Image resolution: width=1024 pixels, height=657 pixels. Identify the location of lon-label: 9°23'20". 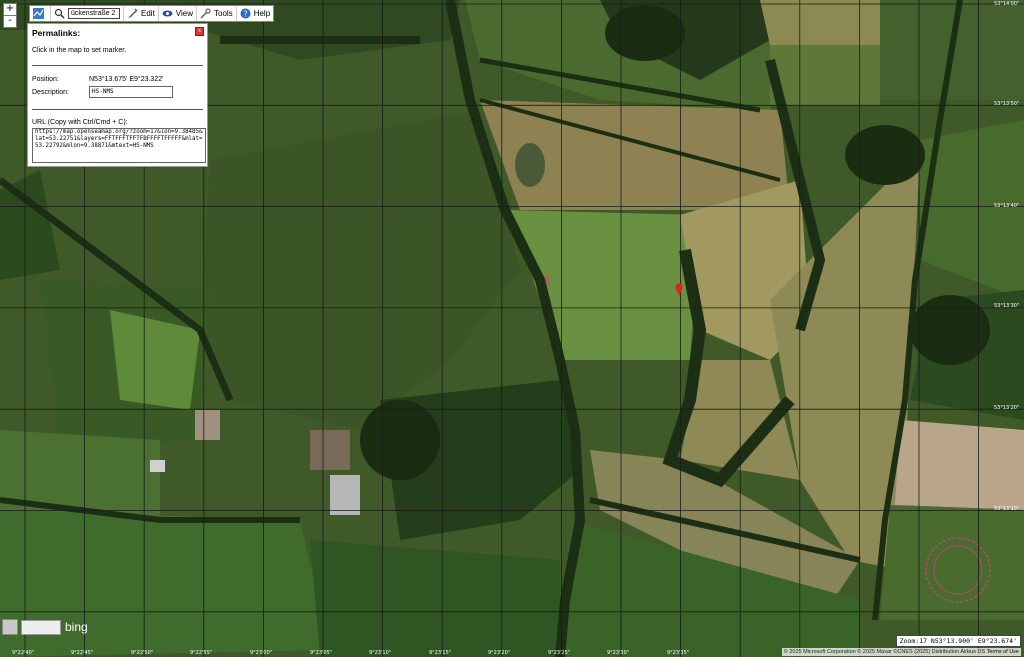
(499, 653).